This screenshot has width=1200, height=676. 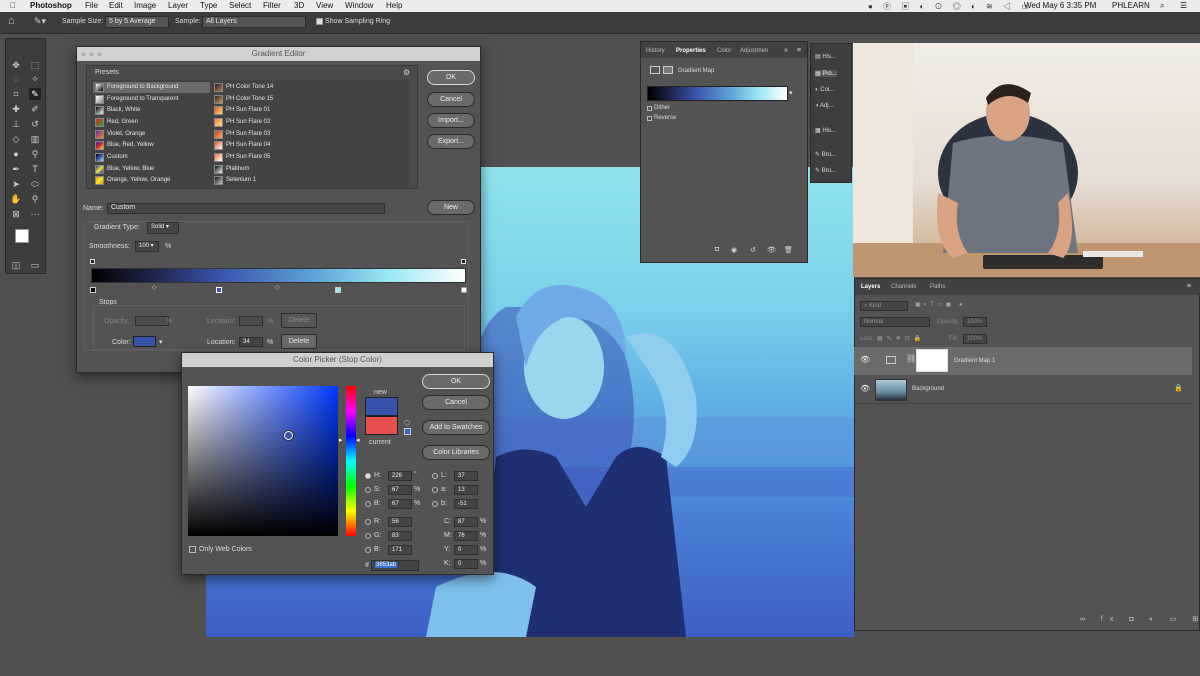 I want to click on ok-button: OK, so click(x=451, y=77).